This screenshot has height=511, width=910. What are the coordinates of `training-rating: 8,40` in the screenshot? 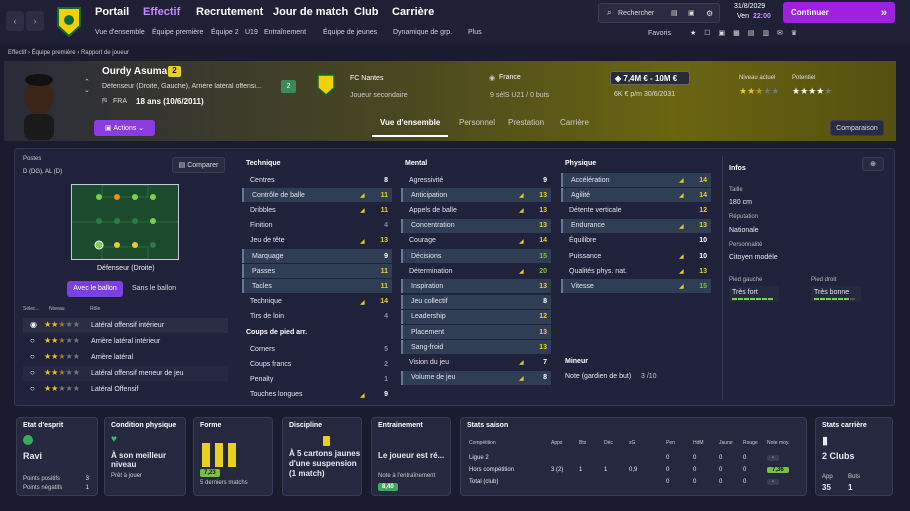 It's located at (388, 487).